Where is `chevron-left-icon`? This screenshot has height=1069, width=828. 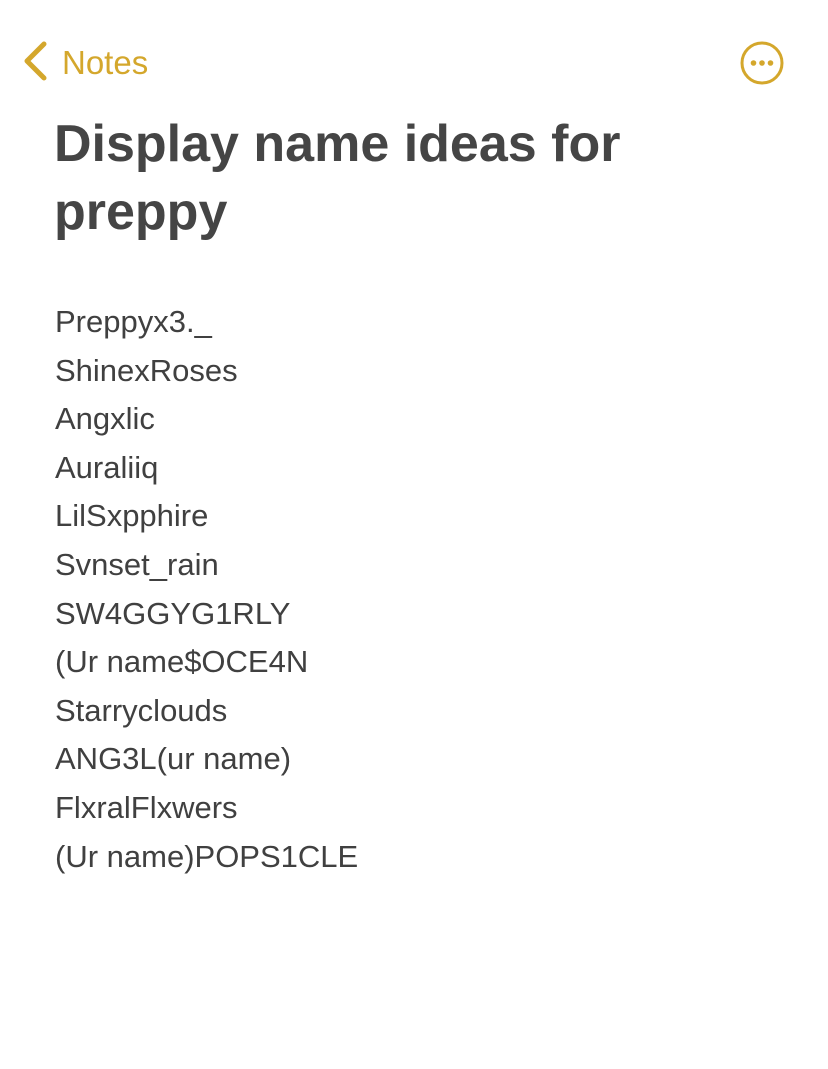
chevron-left-icon is located at coordinates (35, 63).